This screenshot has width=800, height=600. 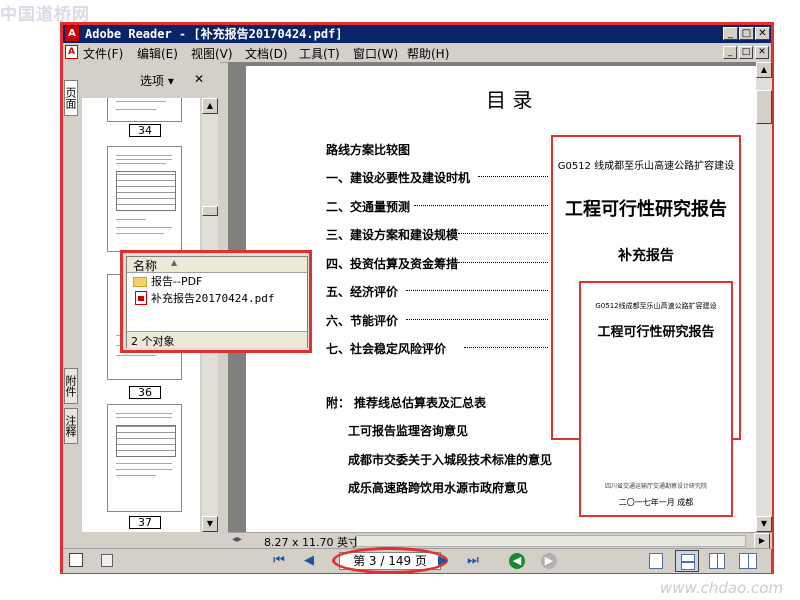 What do you see at coordinates (549, 561) in the screenshot?
I see `go-forward-icon: ▶` at bounding box center [549, 561].